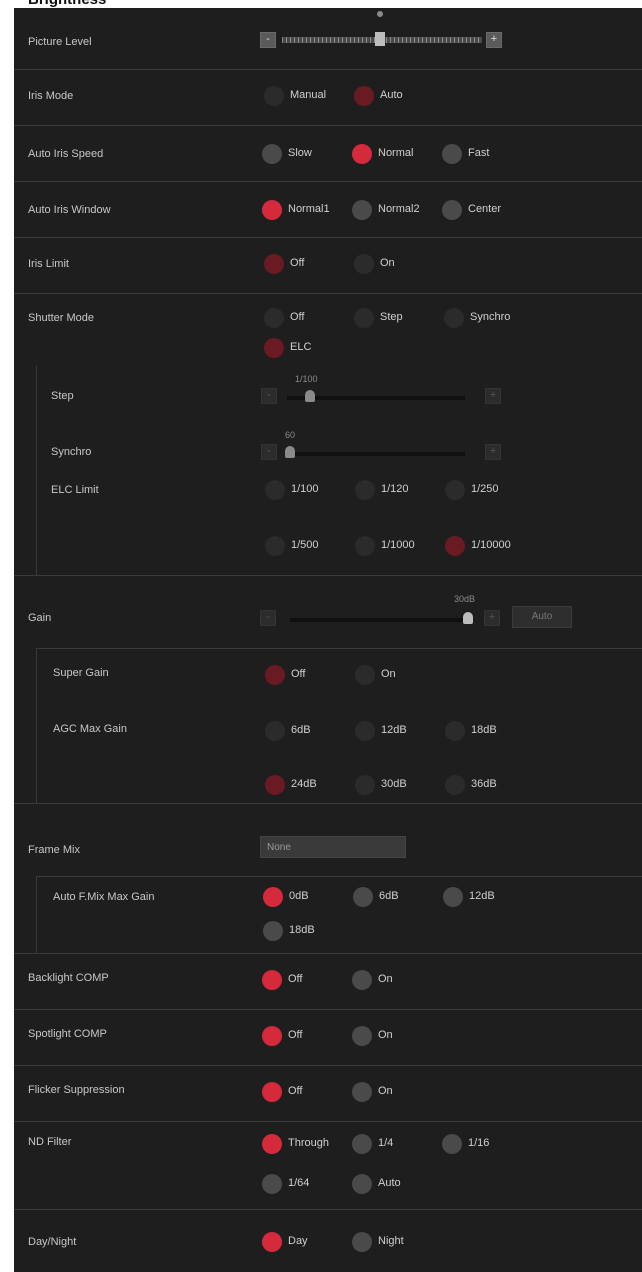  What do you see at coordinates (328, 154) in the screenshot?
I see `auto-iris-speed-row: Auto Iris Speed Slow Normal Fast` at bounding box center [328, 154].